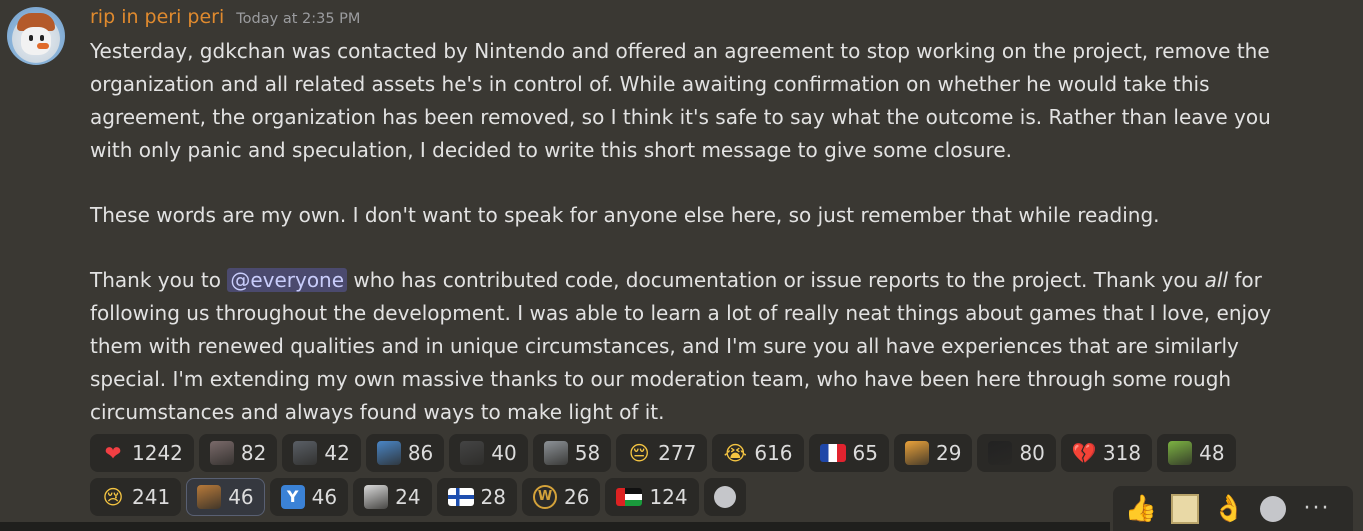  I want to click on composer-edge, so click(555, 526).